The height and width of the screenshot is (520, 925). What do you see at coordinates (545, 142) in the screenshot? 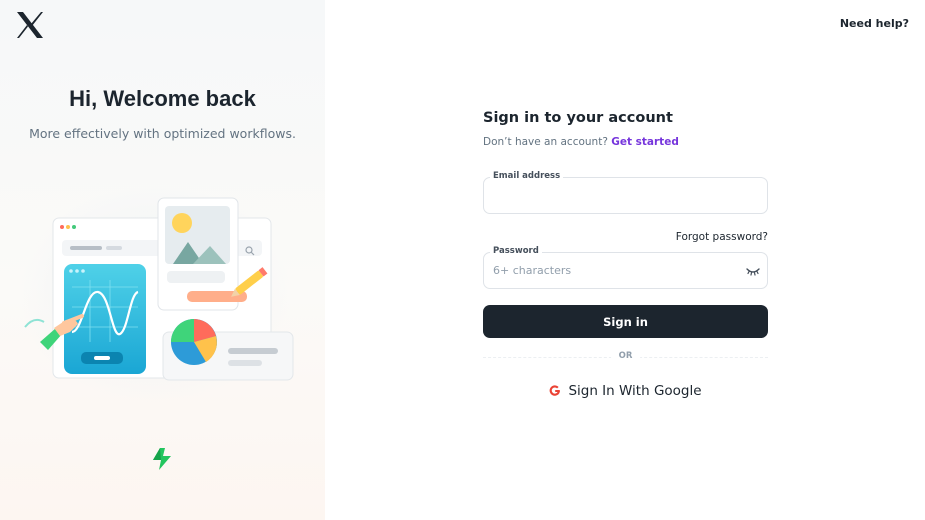
I see `signup-prompt-text: Don’t have an account?` at bounding box center [545, 142].